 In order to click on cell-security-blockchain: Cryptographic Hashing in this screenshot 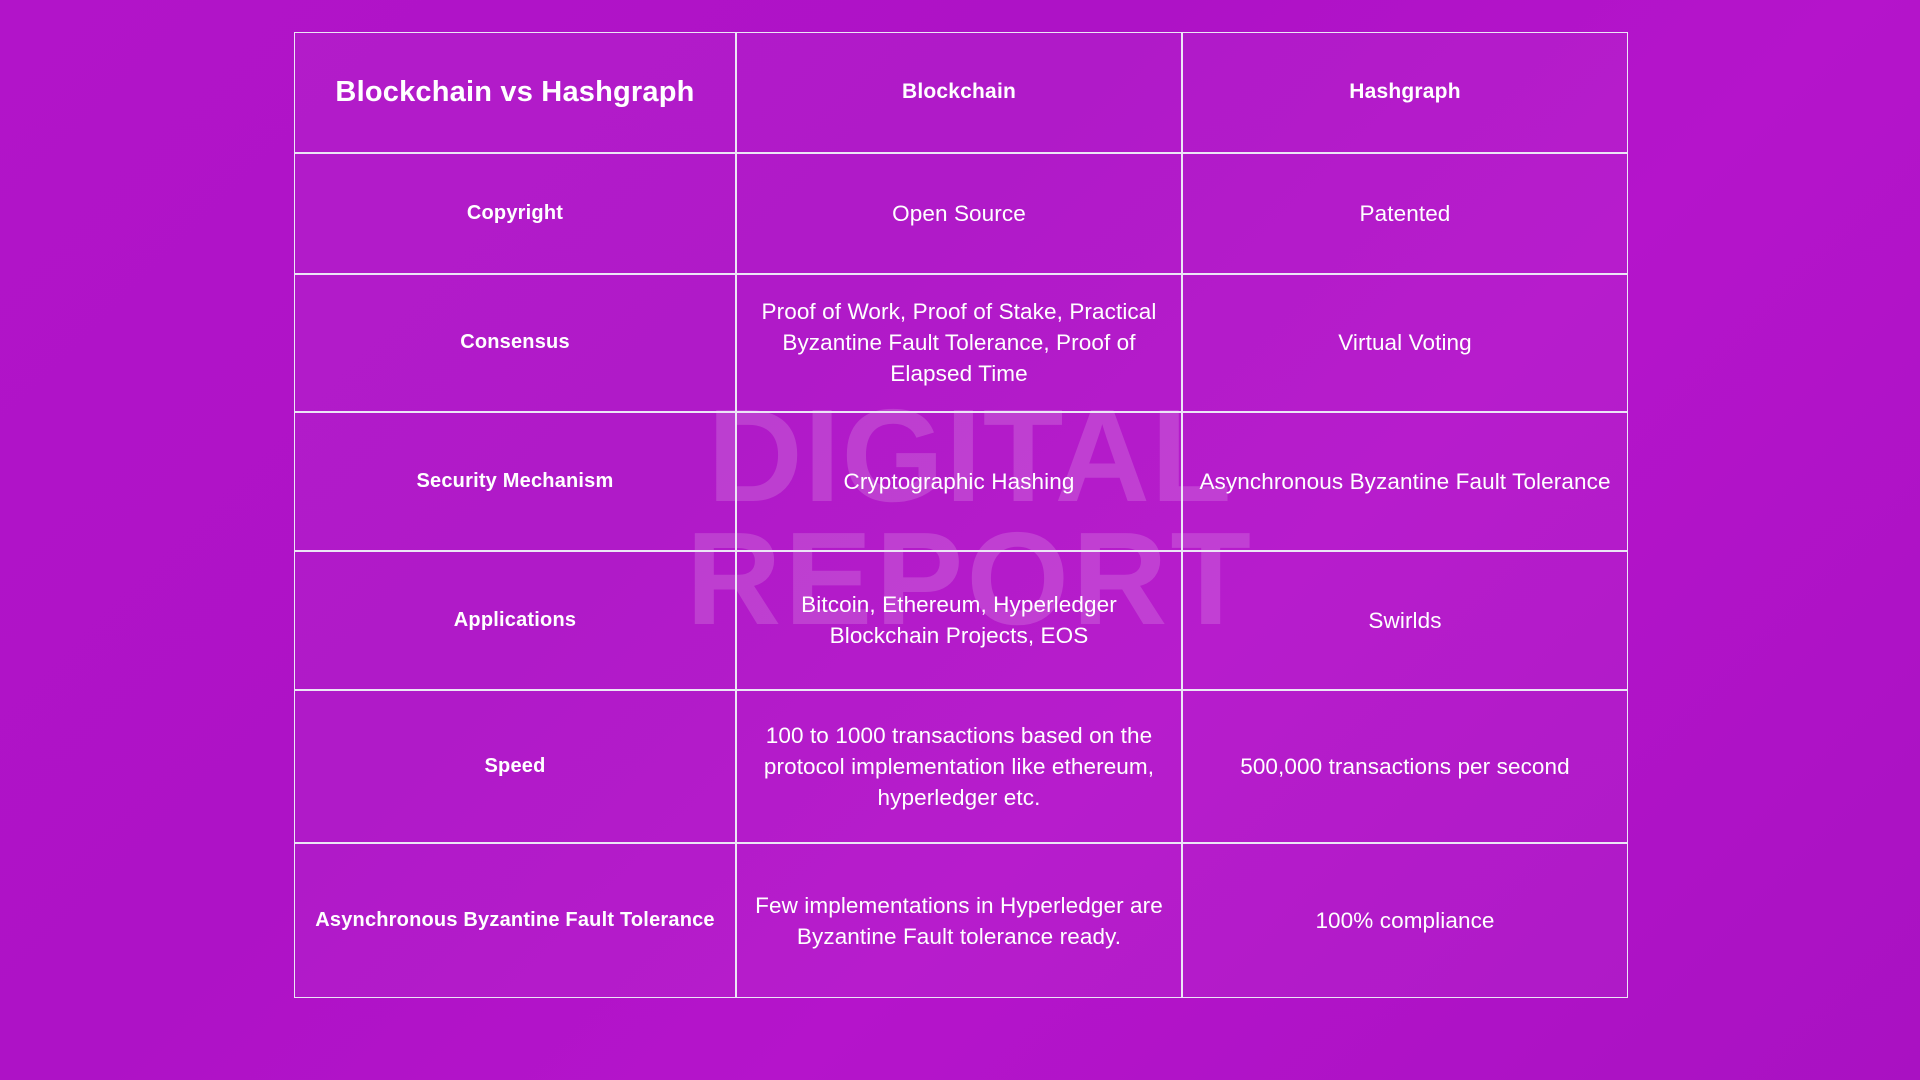, I will do `click(959, 481)`.